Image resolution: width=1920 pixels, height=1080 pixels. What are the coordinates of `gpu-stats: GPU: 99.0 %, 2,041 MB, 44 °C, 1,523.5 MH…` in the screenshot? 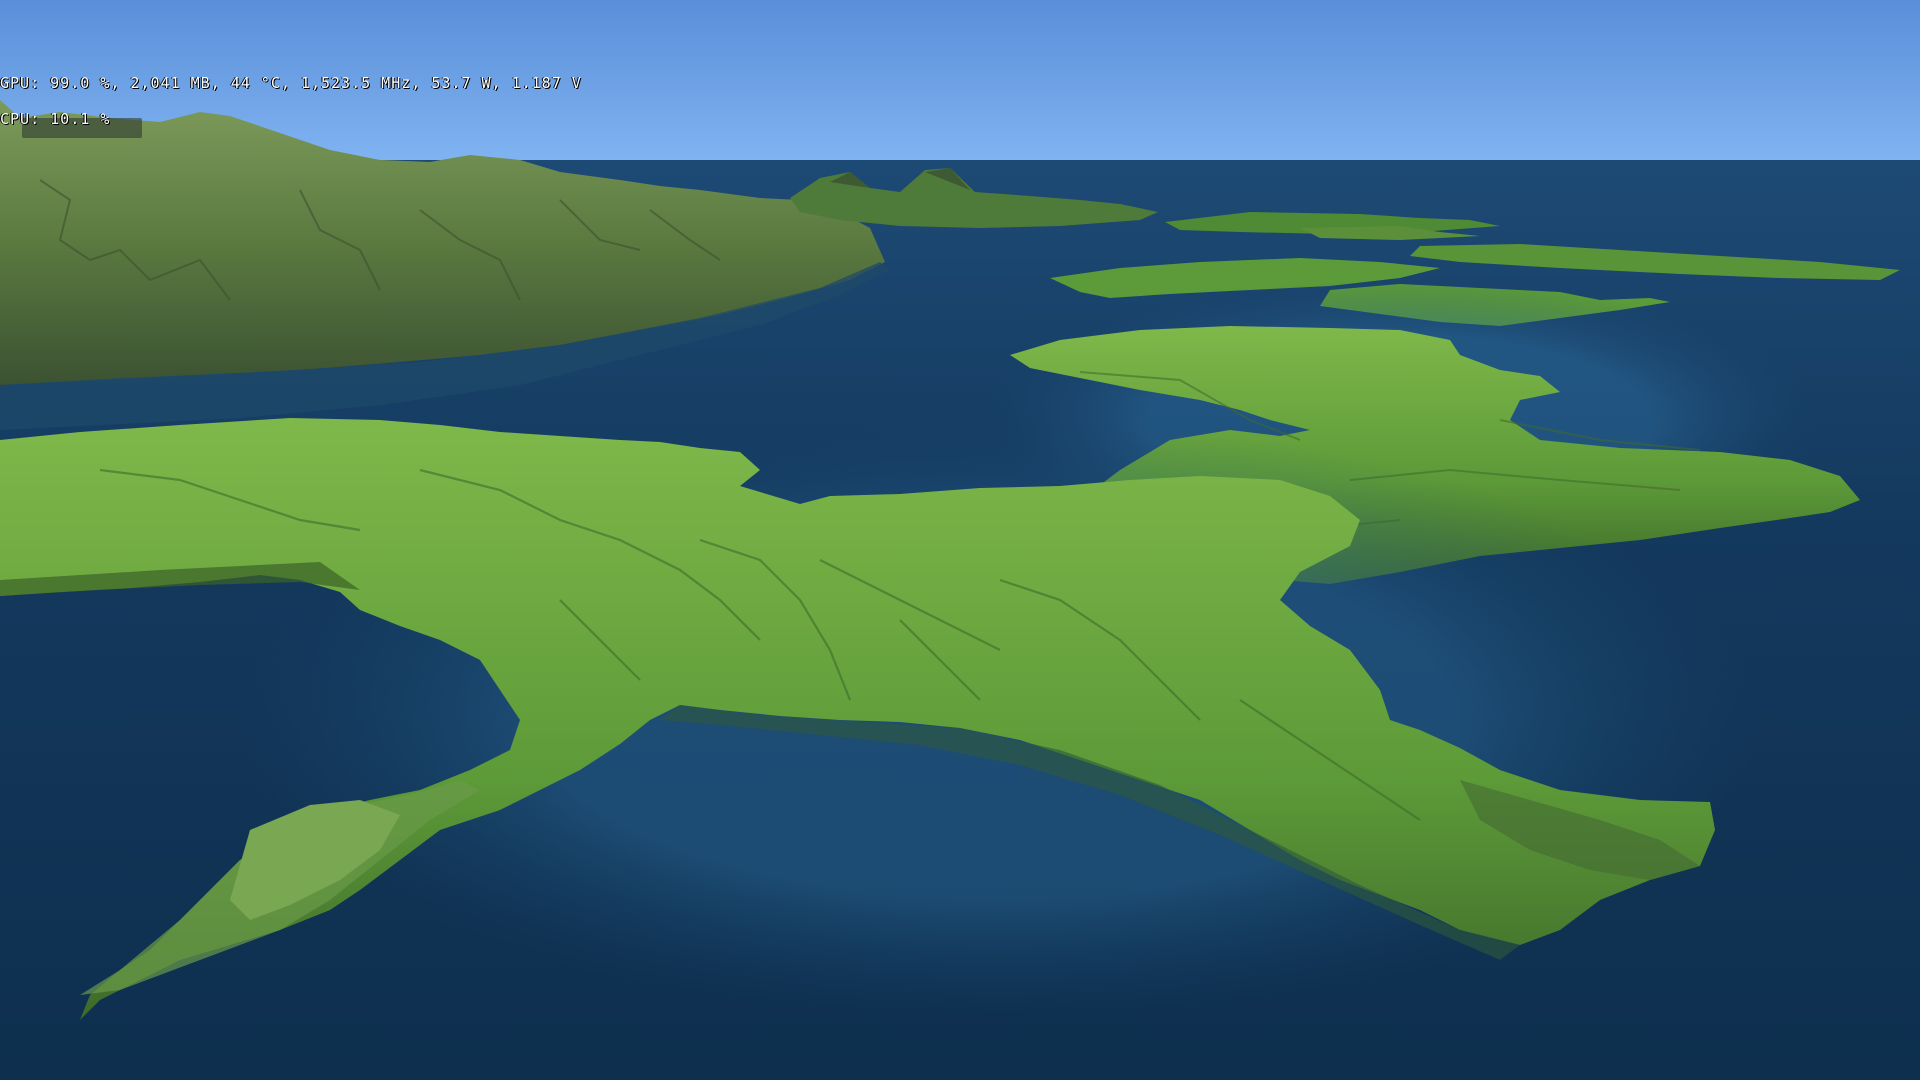 It's located at (291, 83).